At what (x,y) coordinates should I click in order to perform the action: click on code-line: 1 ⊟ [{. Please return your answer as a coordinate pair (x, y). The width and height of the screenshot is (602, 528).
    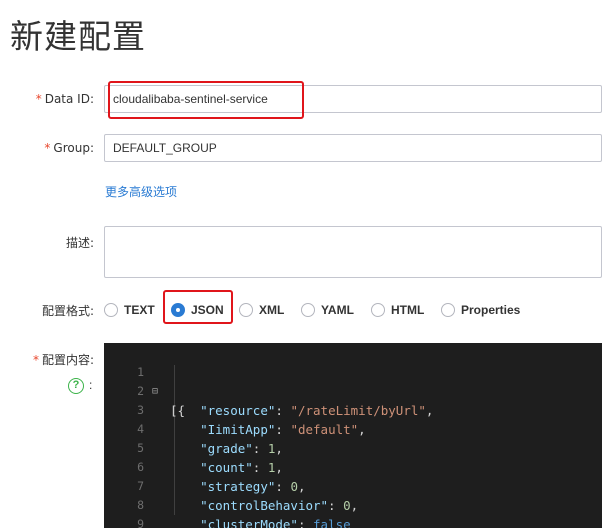
    Looking at the image, I should click on (161, 391).